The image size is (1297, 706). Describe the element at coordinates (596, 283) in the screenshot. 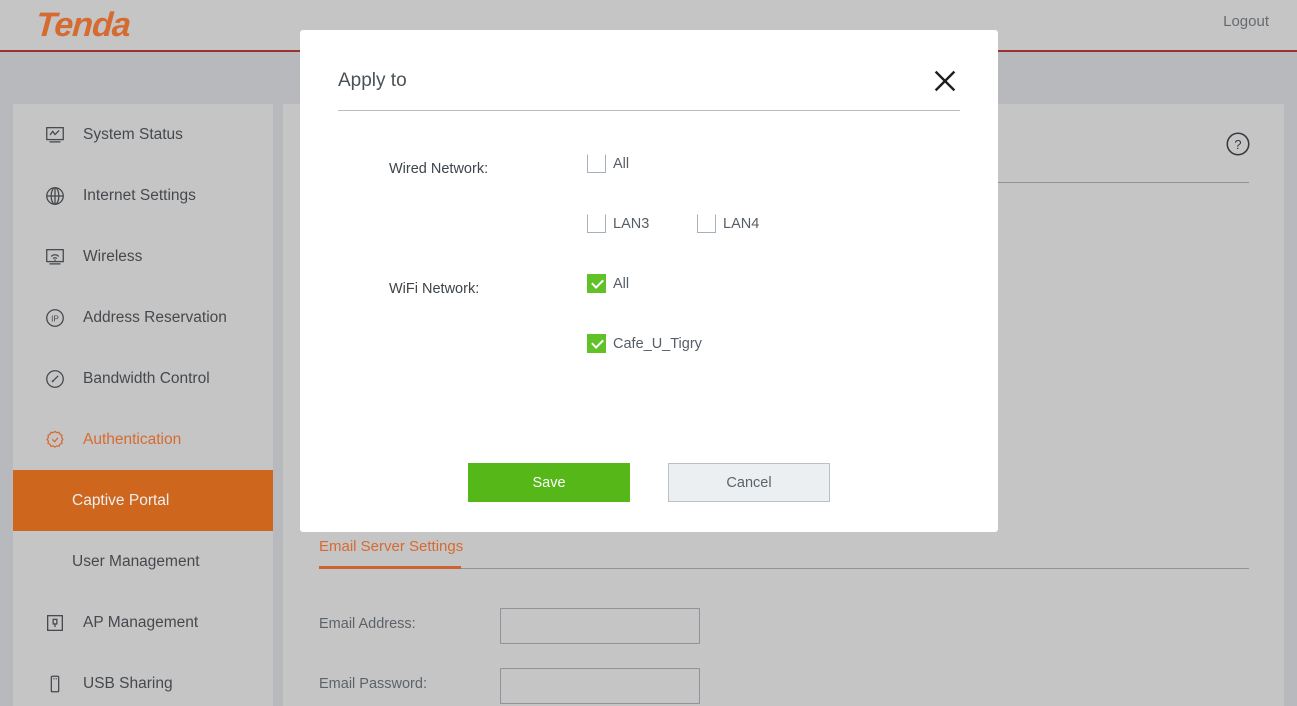

I see `wifi-all-checkbox` at that location.